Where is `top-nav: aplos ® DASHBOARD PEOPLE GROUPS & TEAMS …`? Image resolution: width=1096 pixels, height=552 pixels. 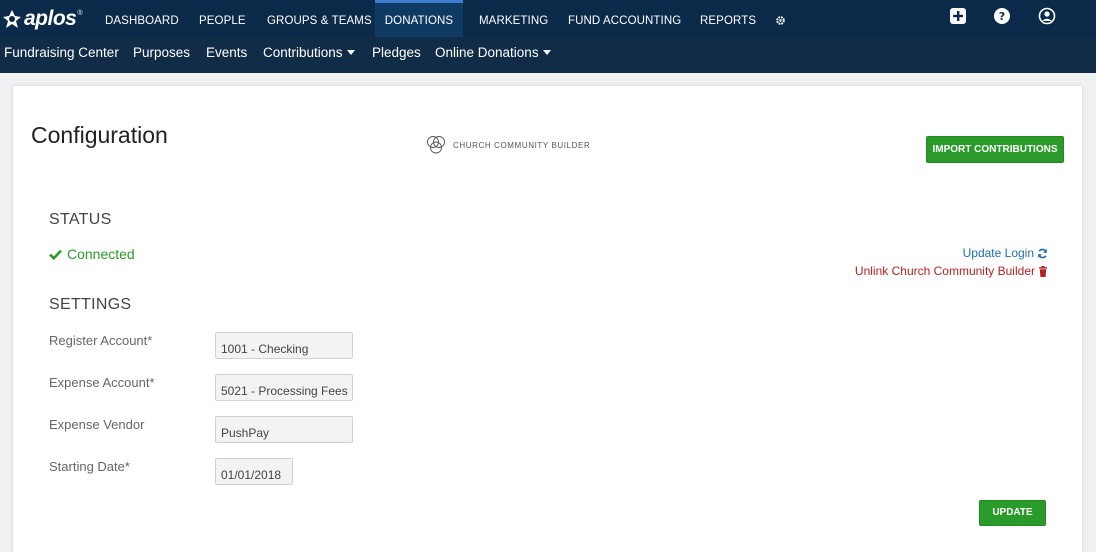
top-nav: aplos ® DASHBOARD PEOPLE GROUPS & TEAMS … is located at coordinates (548, 18).